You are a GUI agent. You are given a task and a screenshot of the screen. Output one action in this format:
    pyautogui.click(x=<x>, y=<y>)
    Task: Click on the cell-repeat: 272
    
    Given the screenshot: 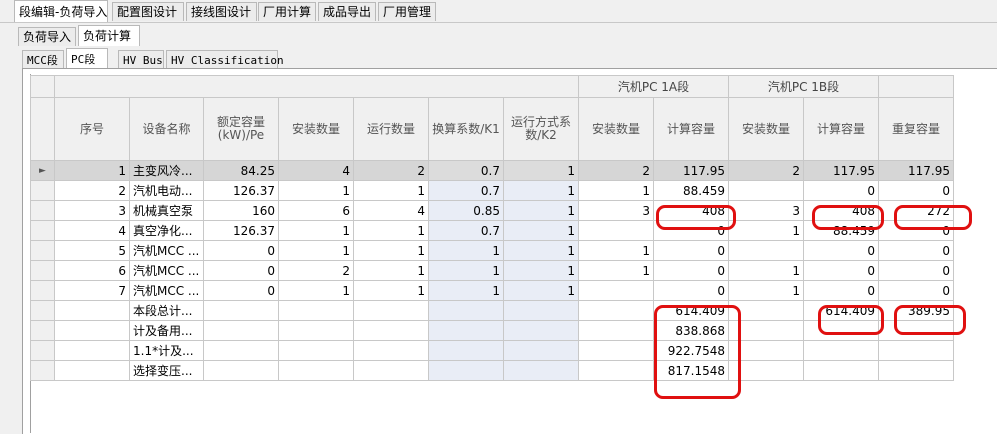 What is the action you would take?
    pyautogui.click(x=916, y=210)
    